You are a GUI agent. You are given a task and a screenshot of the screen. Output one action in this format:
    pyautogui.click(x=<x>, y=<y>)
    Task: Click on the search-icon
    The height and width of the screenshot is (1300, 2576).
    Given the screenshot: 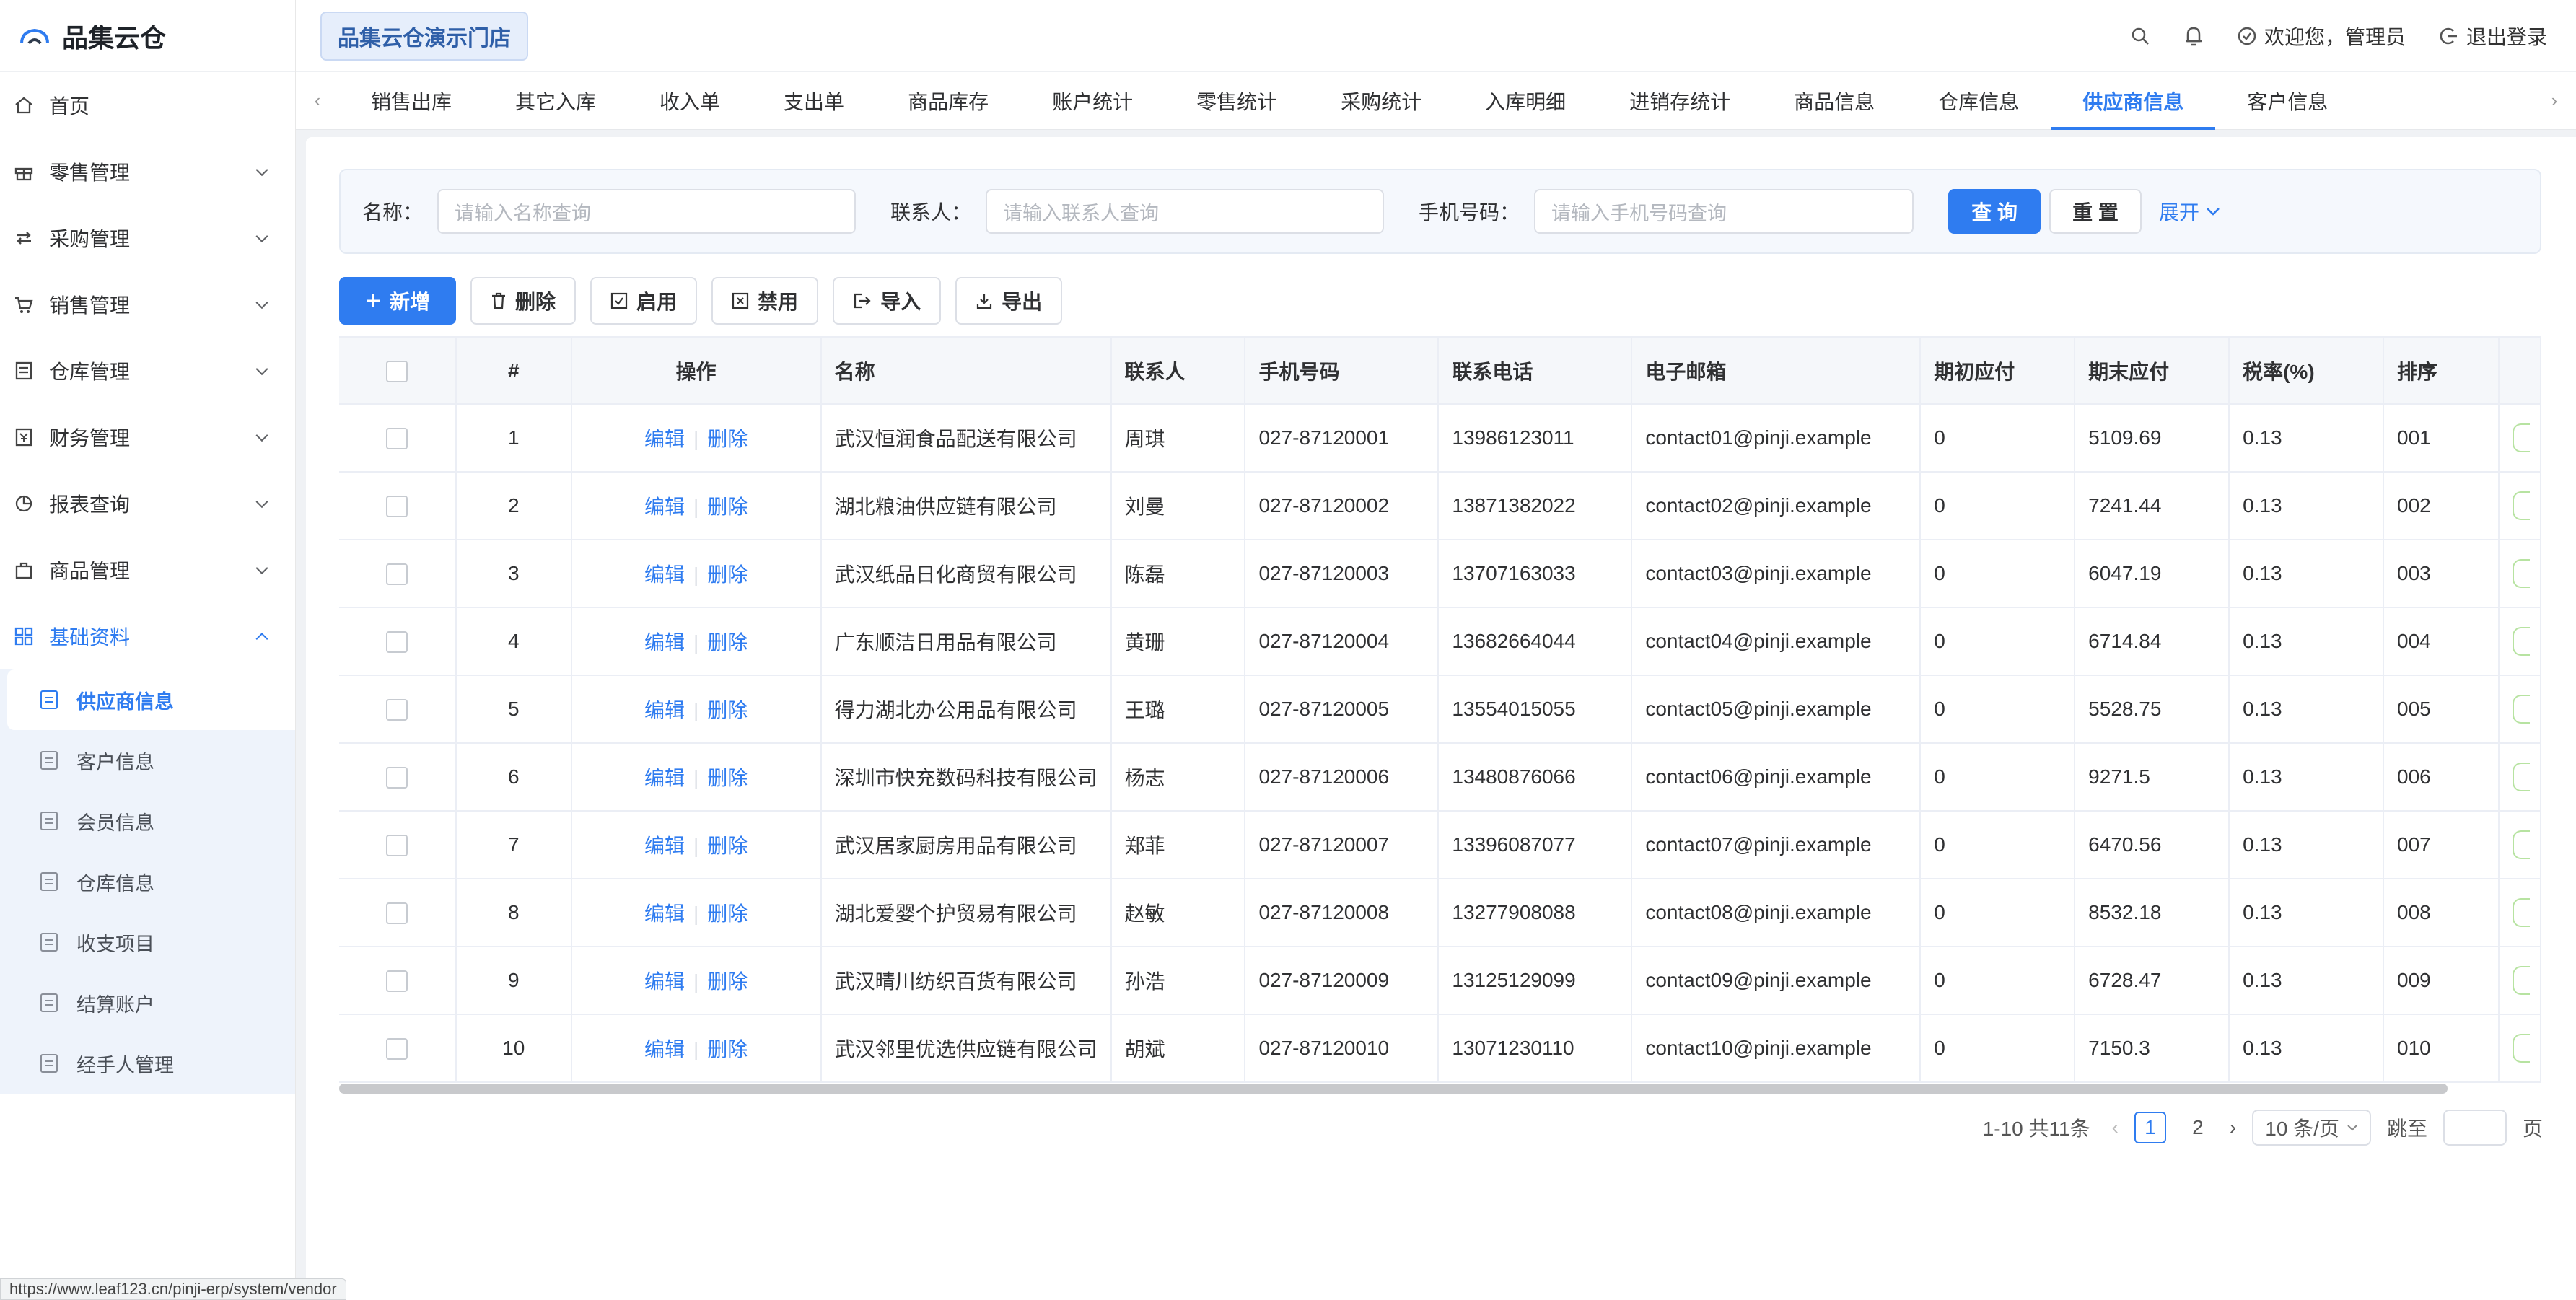 What is the action you would take?
    pyautogui.click(x=2140, y=36)
    